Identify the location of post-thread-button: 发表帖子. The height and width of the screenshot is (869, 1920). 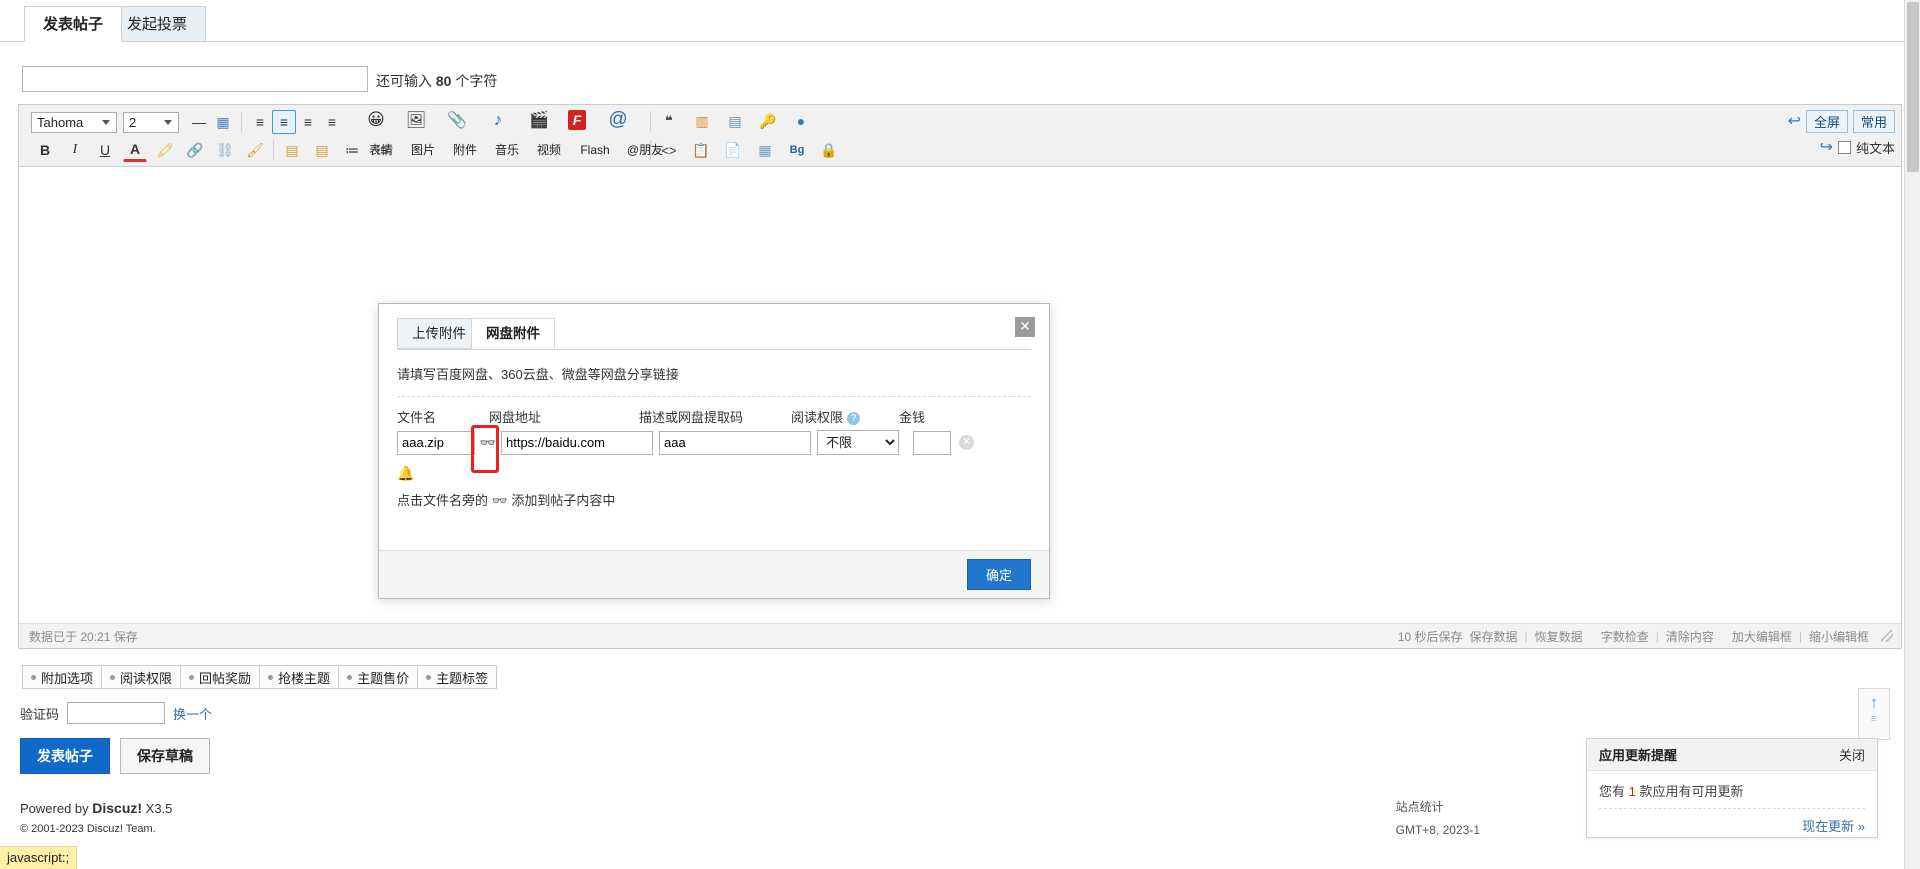
(65, 756).